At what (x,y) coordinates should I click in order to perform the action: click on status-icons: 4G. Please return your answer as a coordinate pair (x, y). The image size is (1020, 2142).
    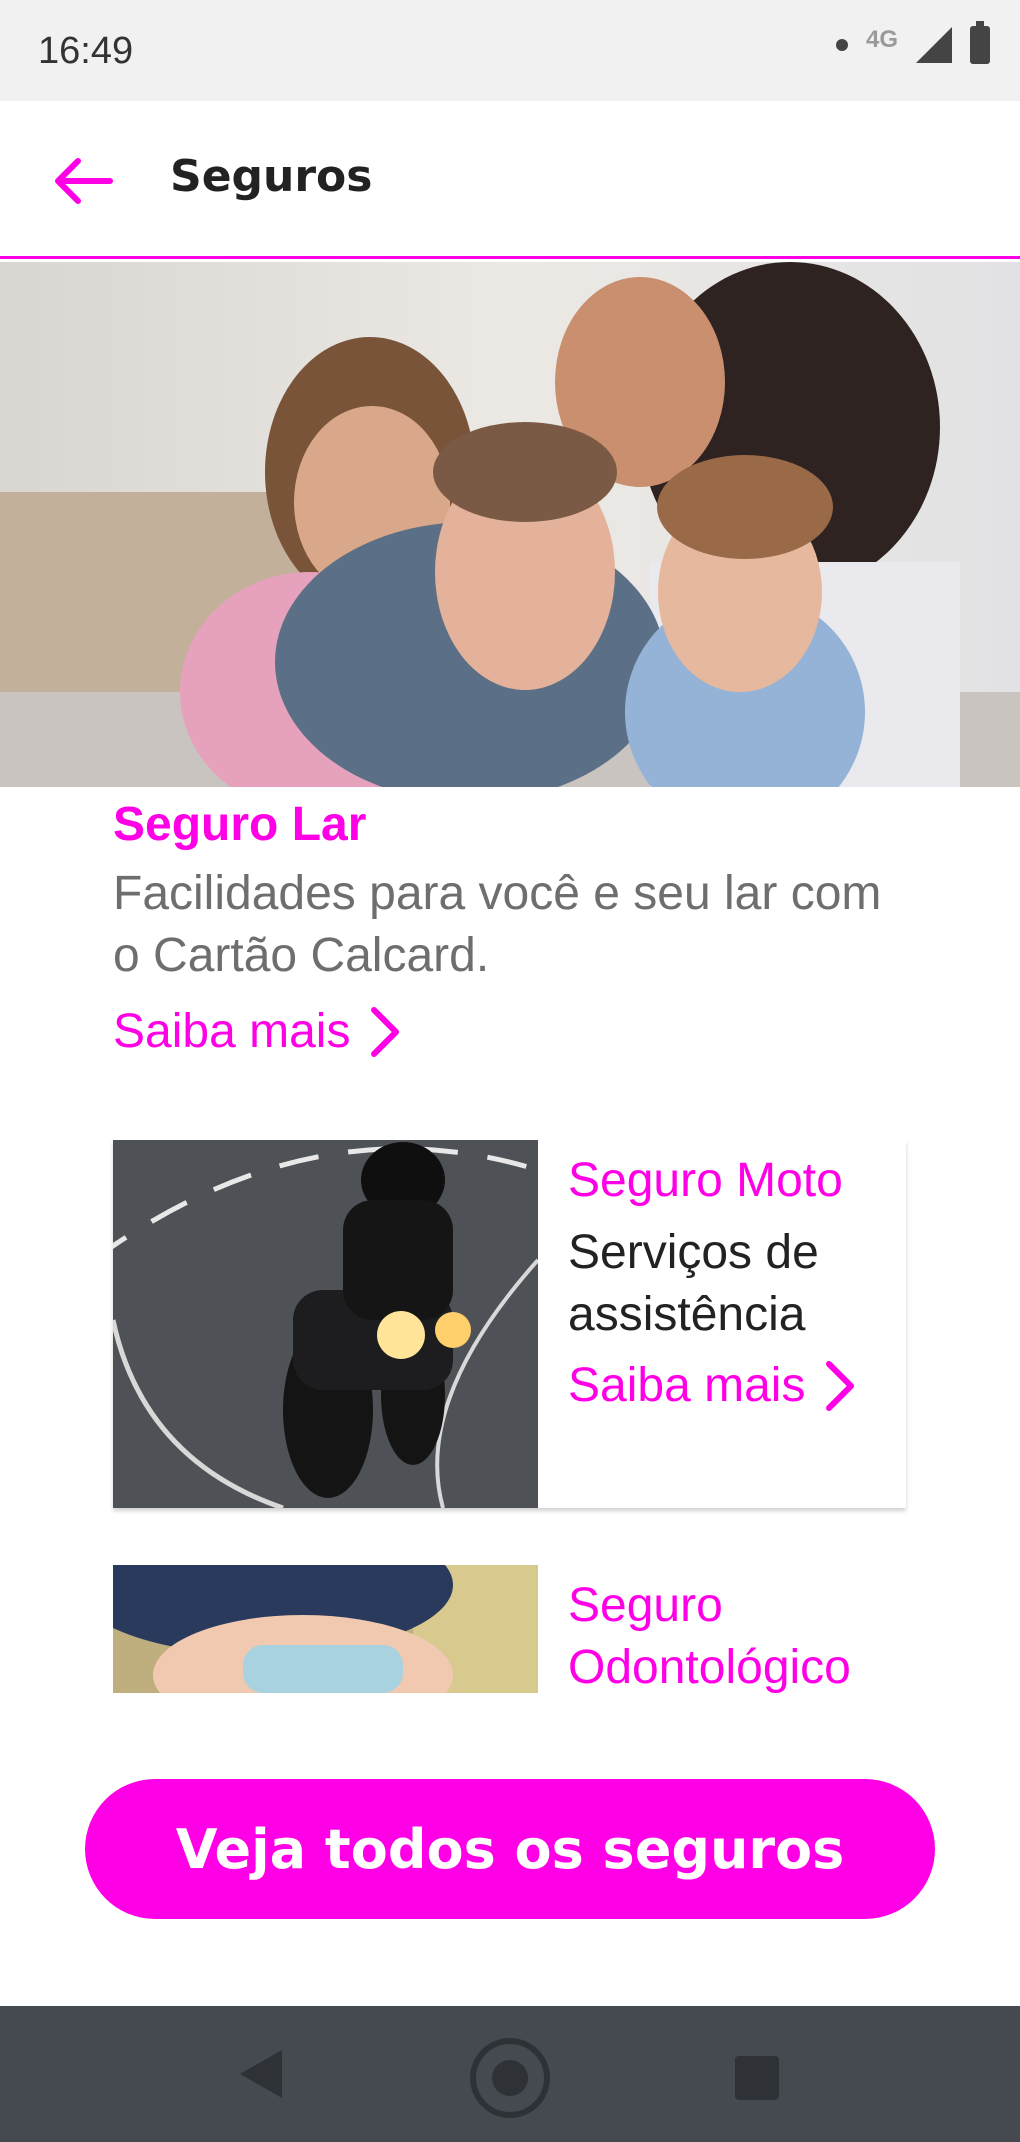
    Looking at the image, I should click on (912, 42).